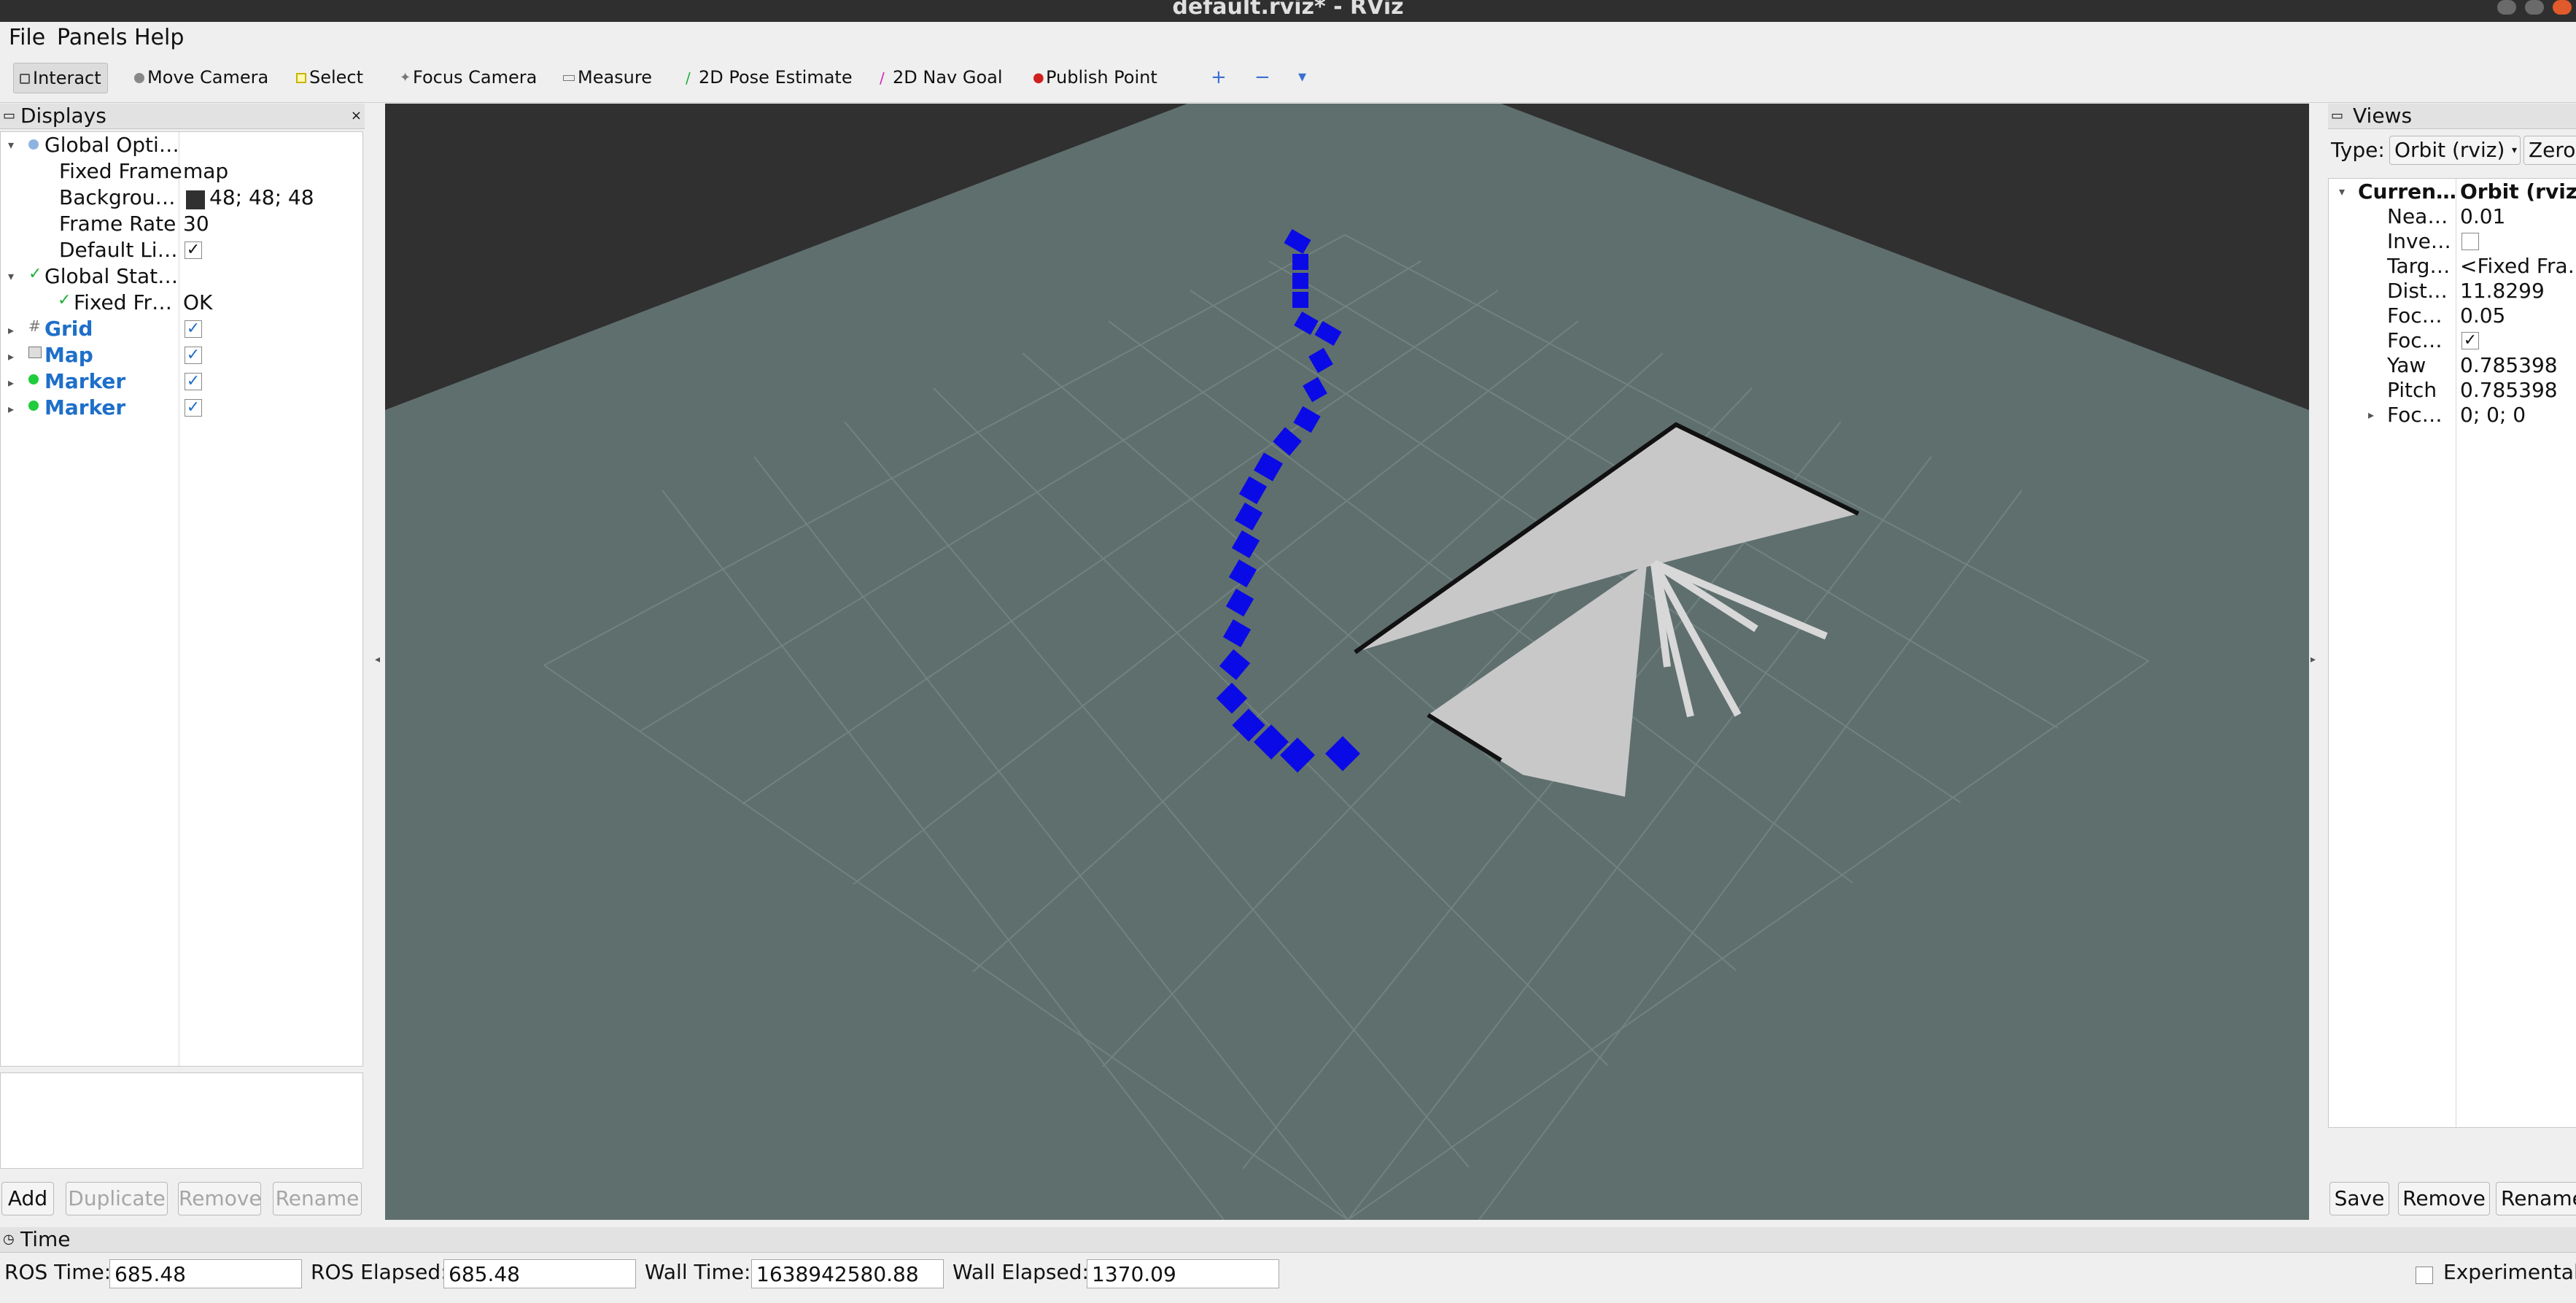  Describe the element at coordinates (2509, 1272) in the screenshot. I see `experimental-label: Experimental` at that location.